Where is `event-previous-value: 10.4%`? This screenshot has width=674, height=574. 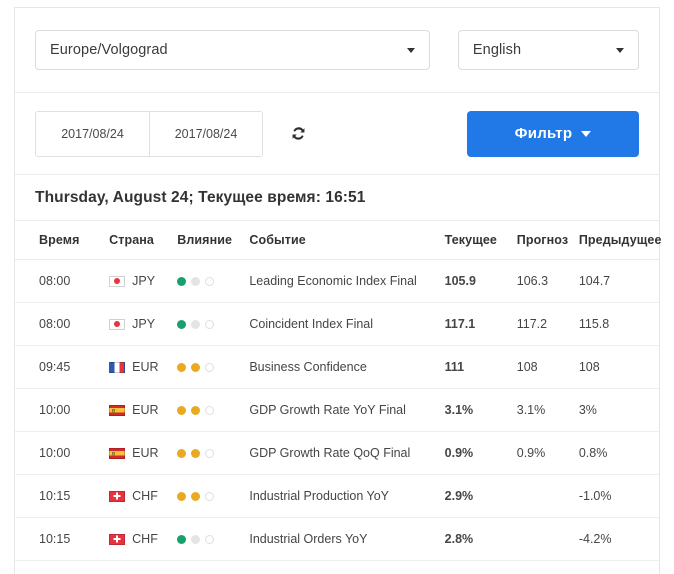
event-previous-value: 10.4% is located at coordinates (618, 567).